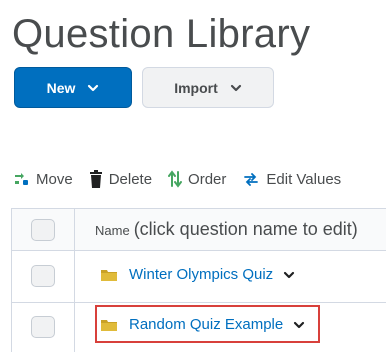 The image size is (386, 352). Describe the element at coordinates (21, 179) in the screenshot. I see `move-icon` at that location.